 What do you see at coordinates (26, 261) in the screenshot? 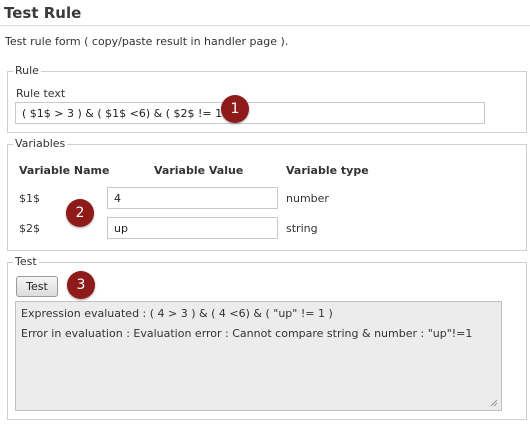
I see `test-legend: Test` at bounding box center [26, 261].